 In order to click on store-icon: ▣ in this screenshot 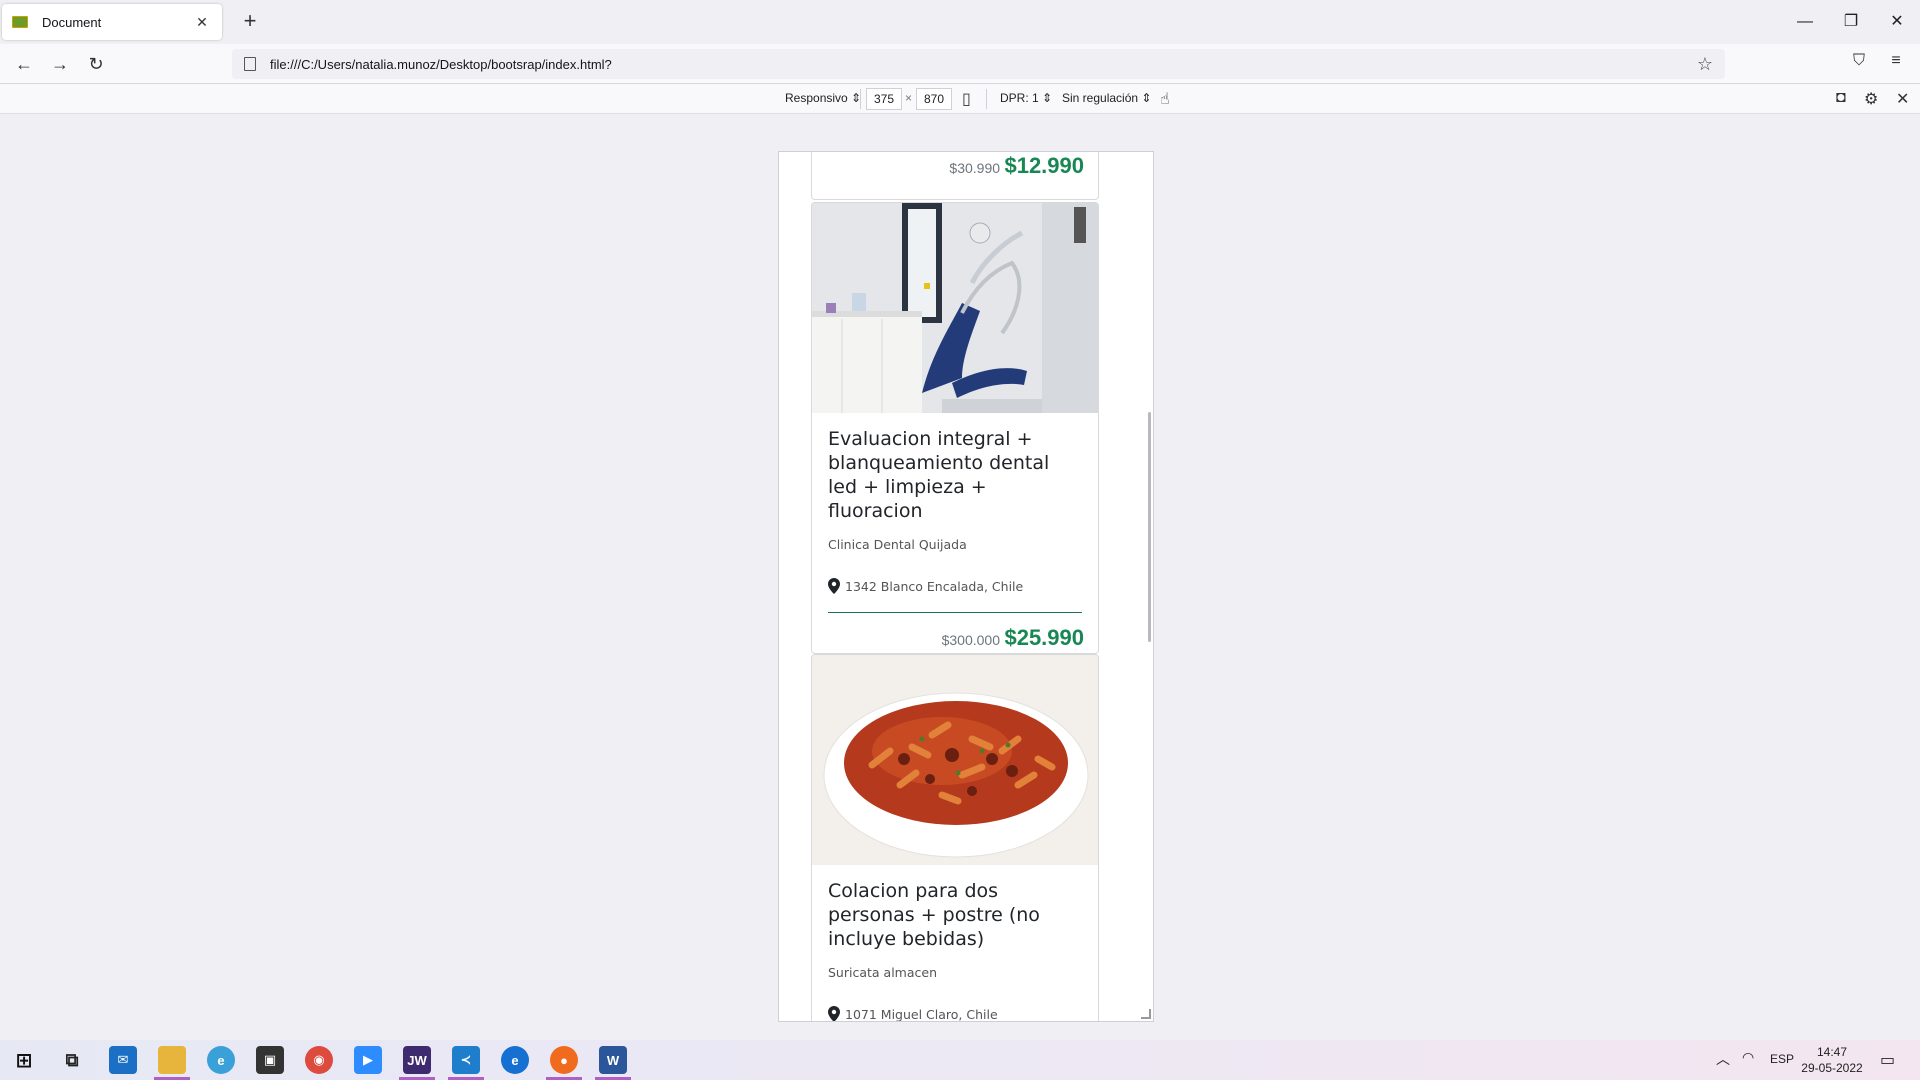, I will do `click(270, 1060)`.